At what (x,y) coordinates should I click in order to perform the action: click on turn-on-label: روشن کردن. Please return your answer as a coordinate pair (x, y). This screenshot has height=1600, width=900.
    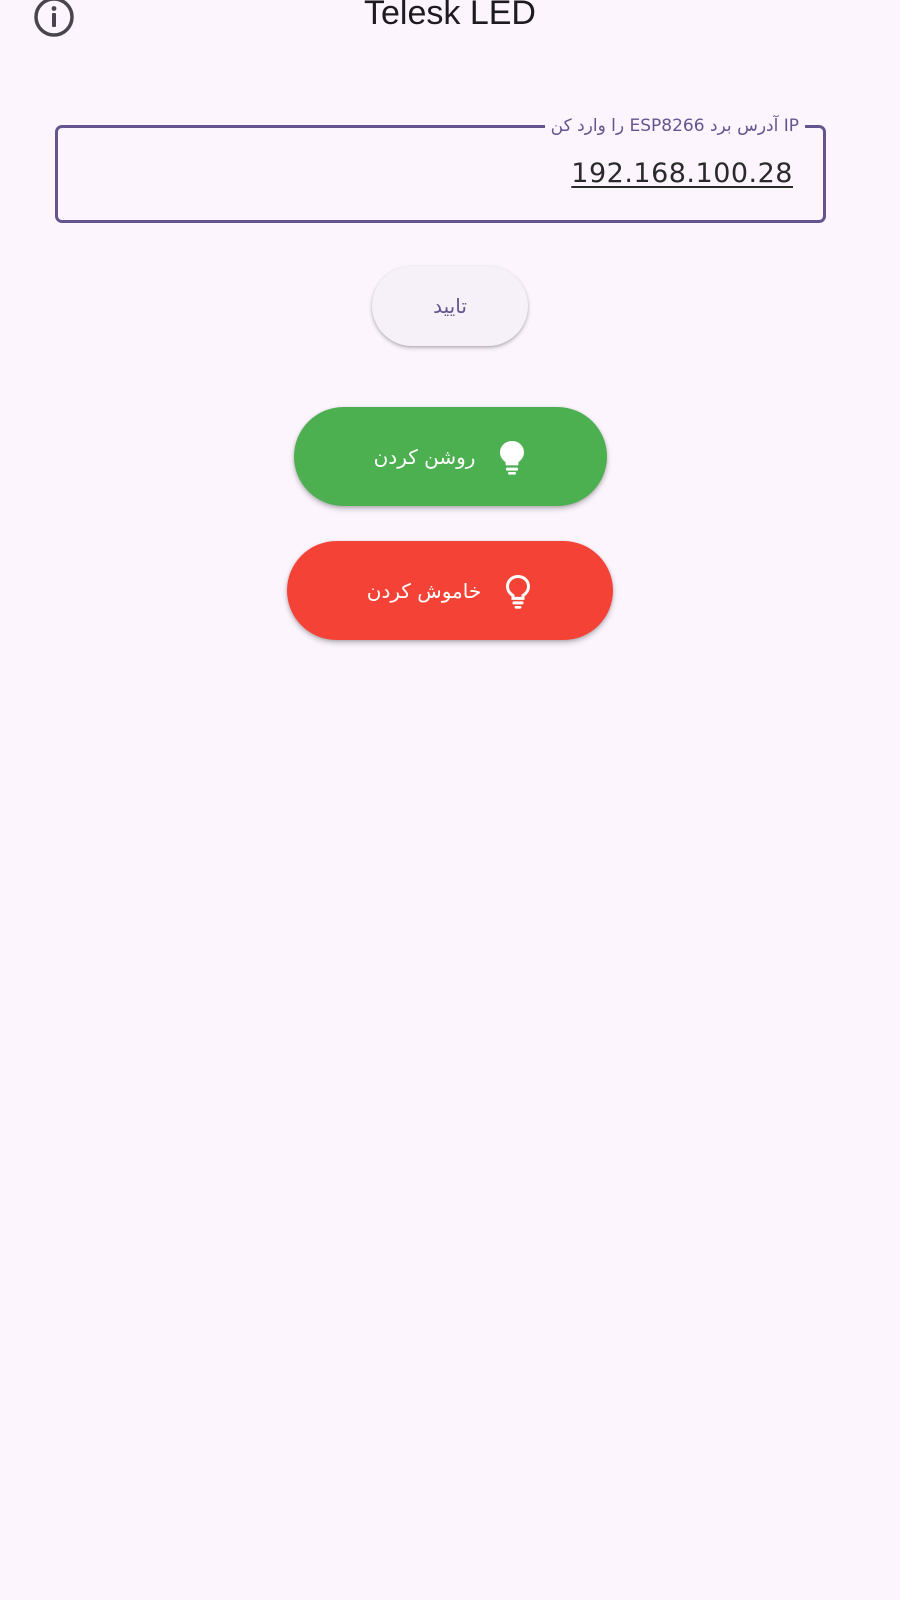
    Looking at the image, I should click on (424, 456).